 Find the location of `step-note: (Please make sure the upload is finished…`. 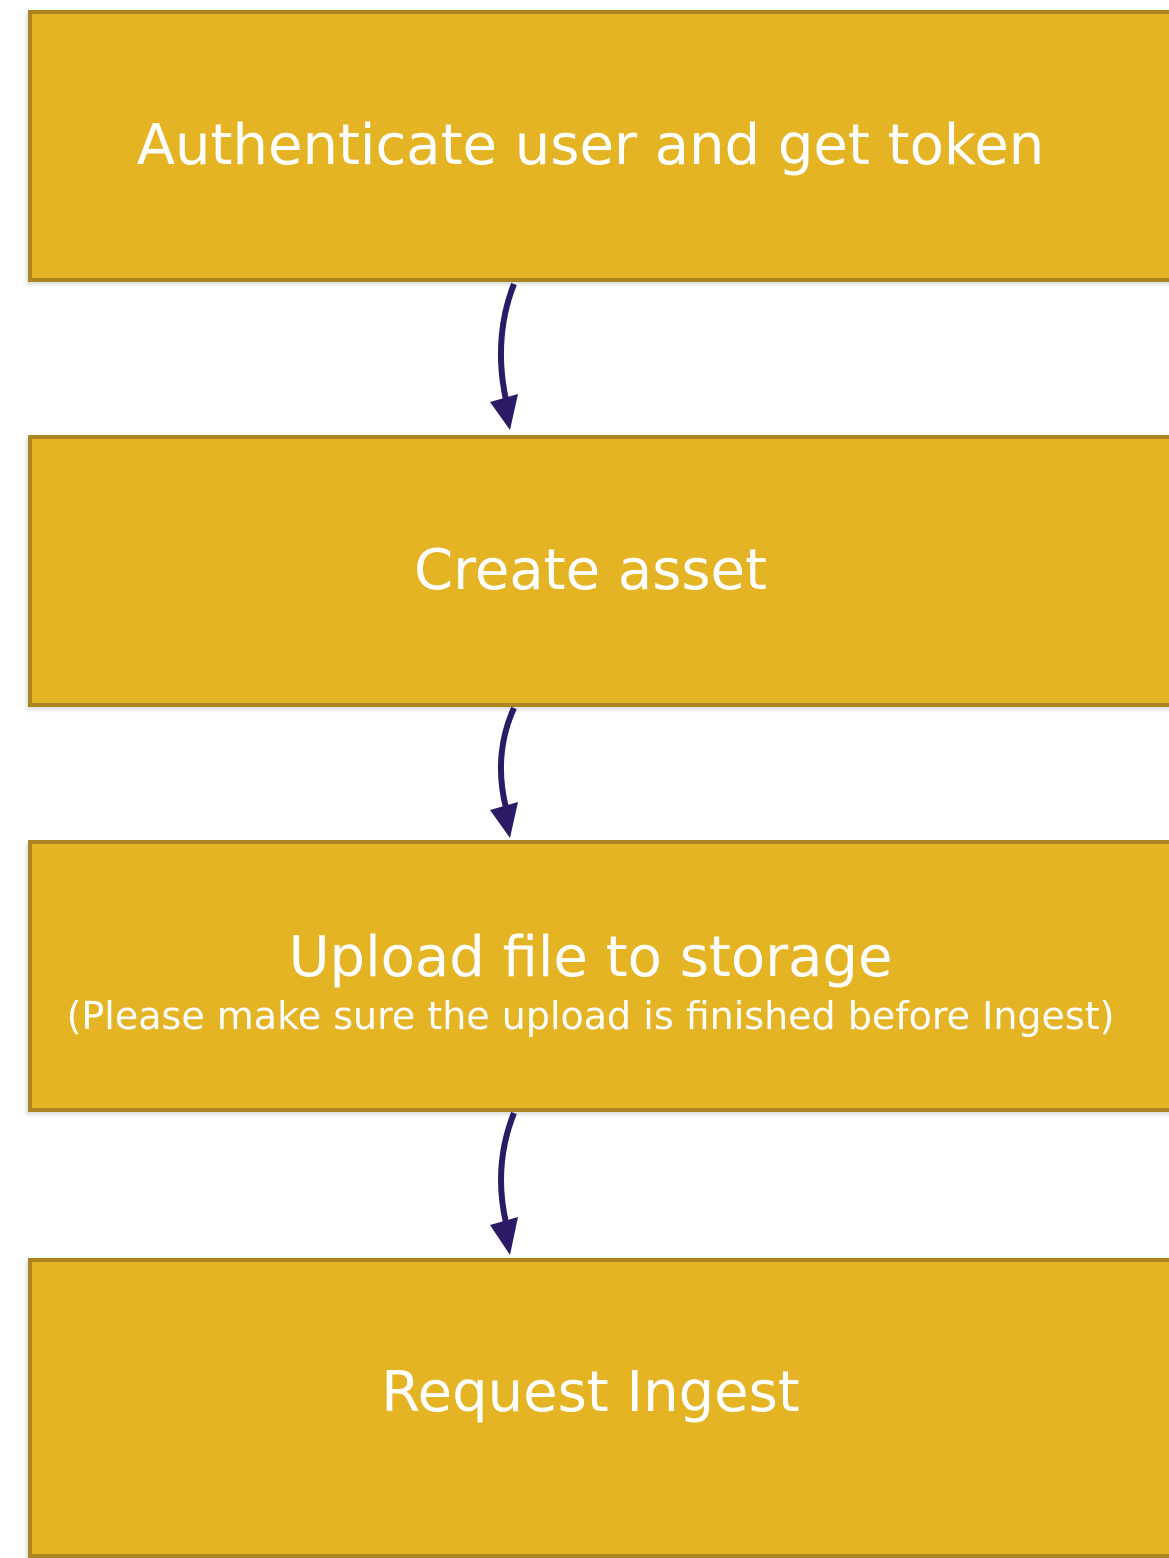

step-note: (Please make sure the upload is finished… is located at coordinates (590, 1016).